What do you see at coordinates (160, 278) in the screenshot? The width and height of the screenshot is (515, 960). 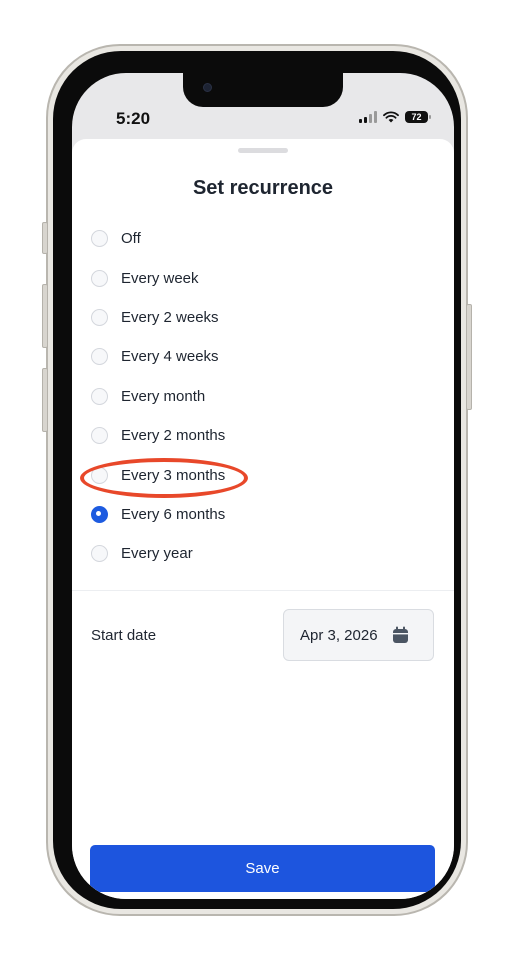 I see `option-label: Every week` at bounding box center [160, 278].